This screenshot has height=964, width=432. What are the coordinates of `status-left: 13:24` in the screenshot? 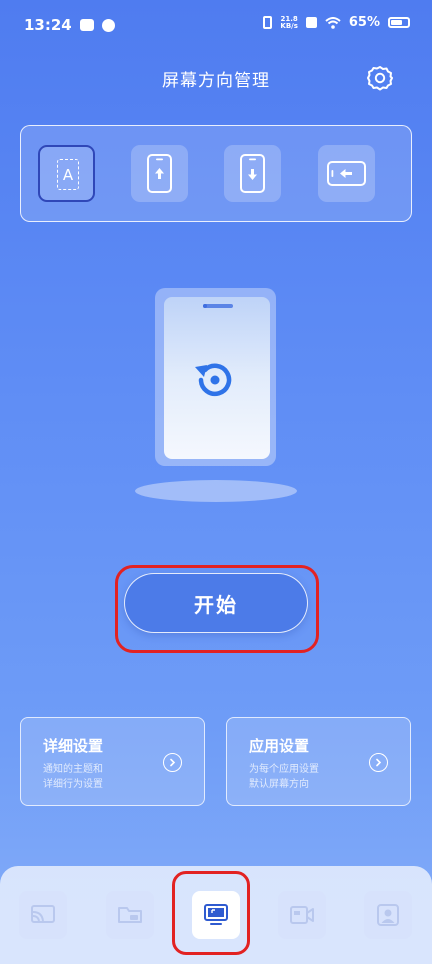 It's located at (69, 25).